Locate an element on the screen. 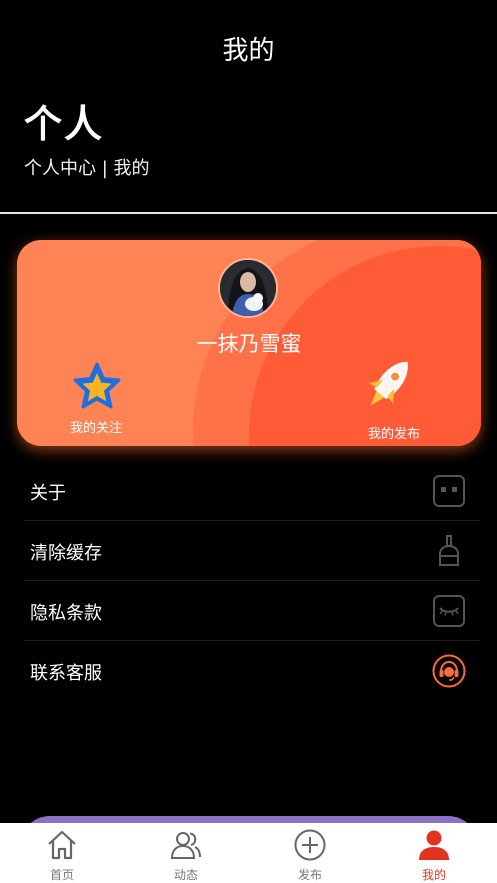 The width and height of the screenshot is (497, 883). about-icon is located at coordinates (449, 491).